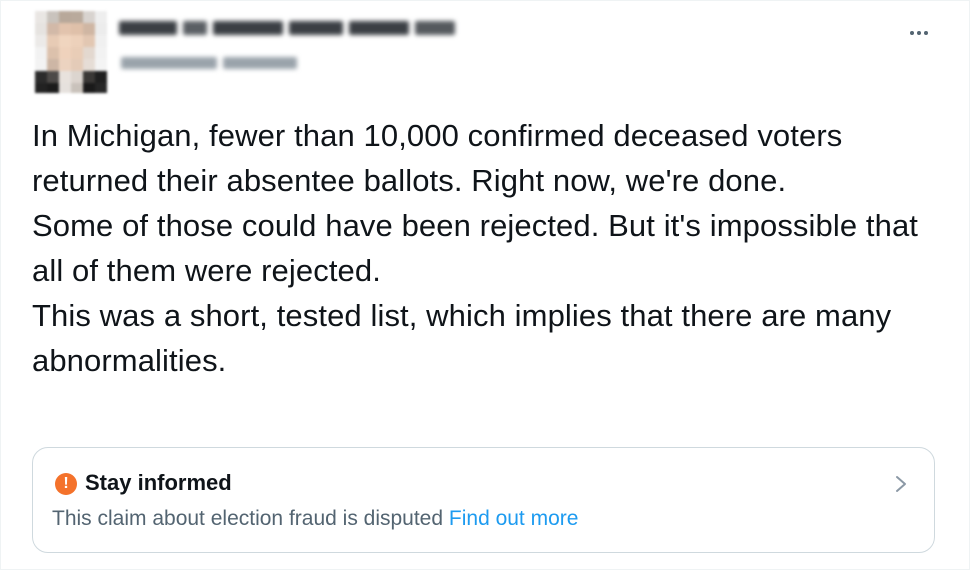 The width and height of the screenshot is (970, 570). What do you see at coordinates (901, 484) in the screenshot?
I see `chevron-right-icon` at bounding box center [901, 484].